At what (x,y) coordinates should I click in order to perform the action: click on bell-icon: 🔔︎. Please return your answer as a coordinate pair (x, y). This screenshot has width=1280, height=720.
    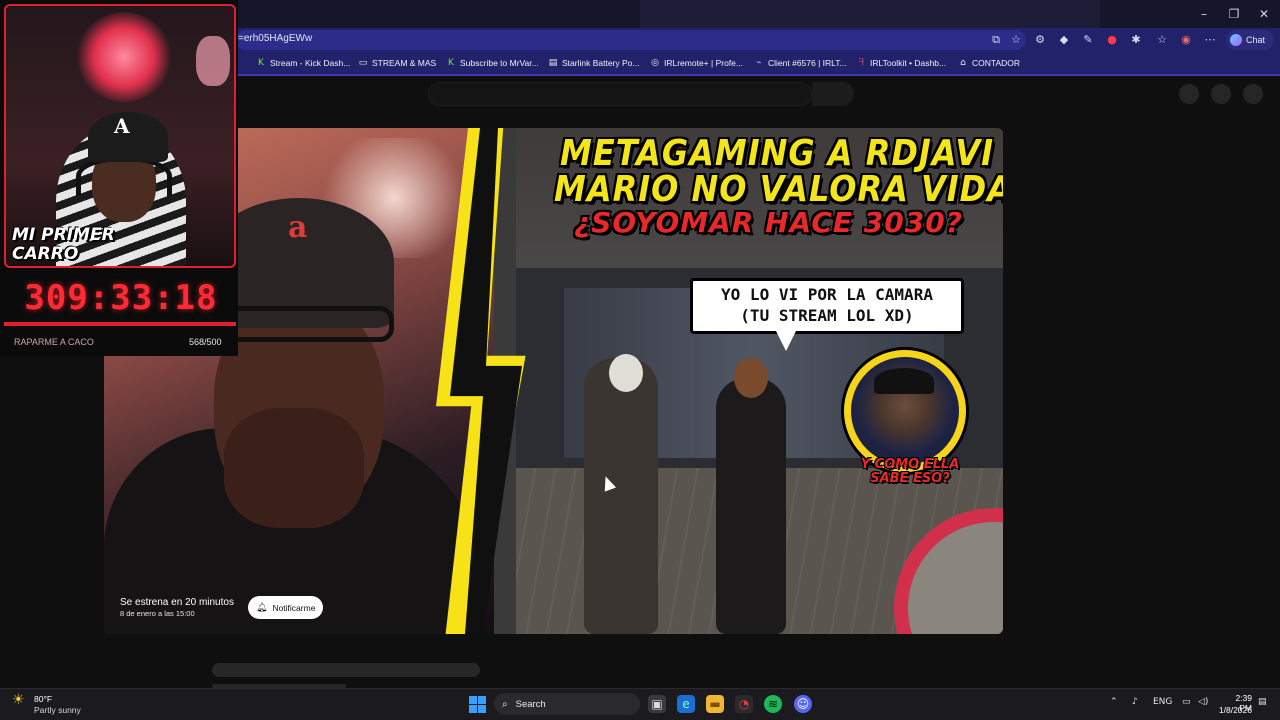
    Looking at the image, I should click on (262, 607).